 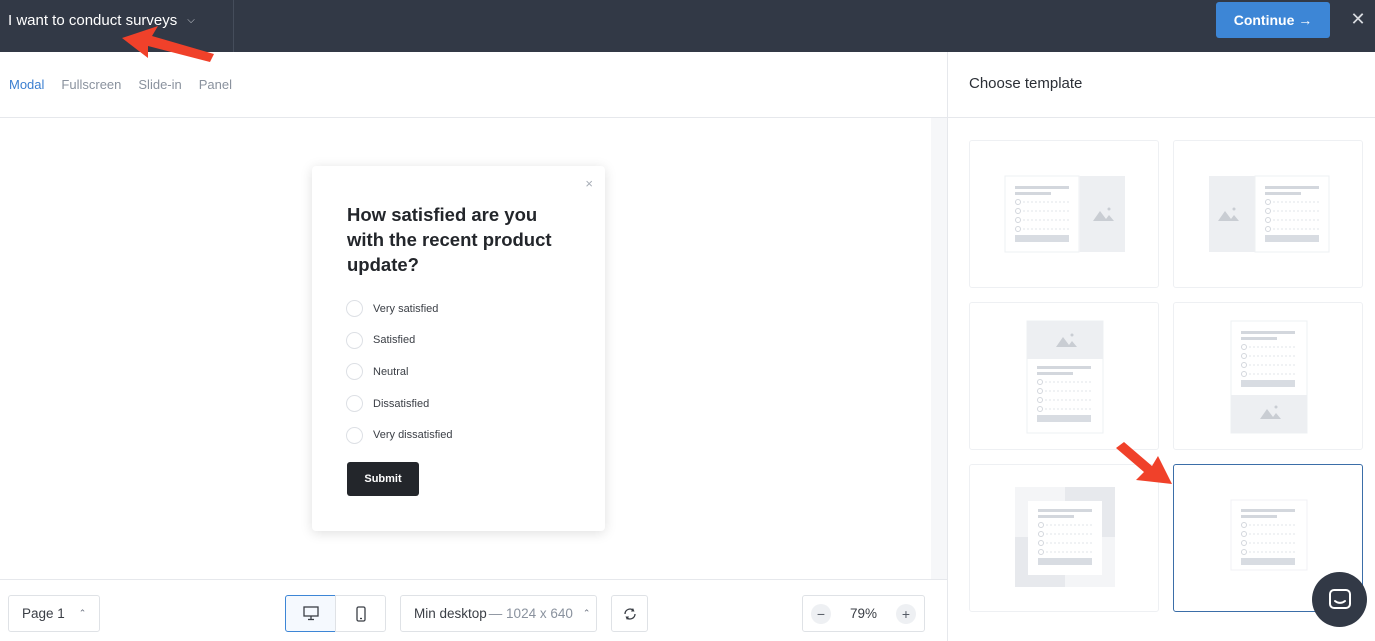 What do you see at coordinates (906, 613) in the screenshot?
I see `zoom-in-button: +` at bounding box center [906, 613].